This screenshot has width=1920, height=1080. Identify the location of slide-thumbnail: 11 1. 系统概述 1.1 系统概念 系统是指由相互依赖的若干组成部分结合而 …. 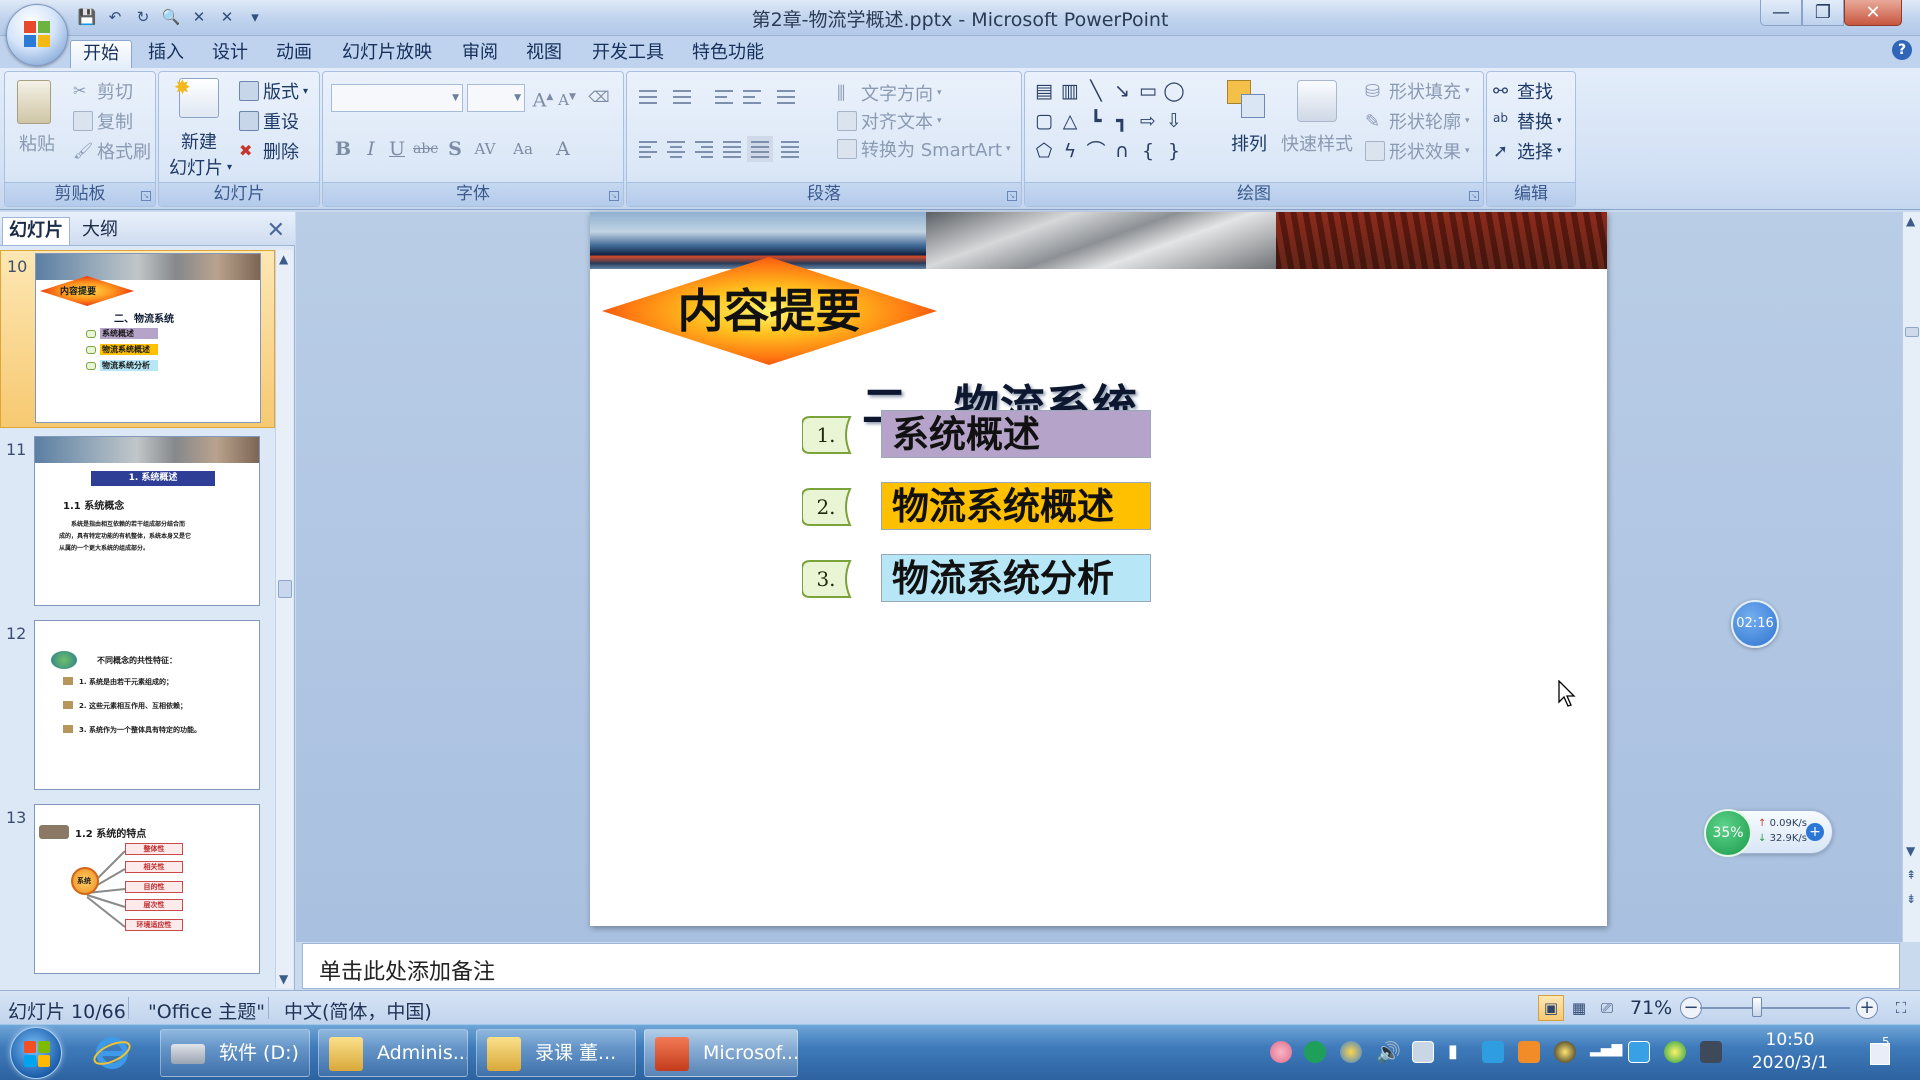
(137, 523).